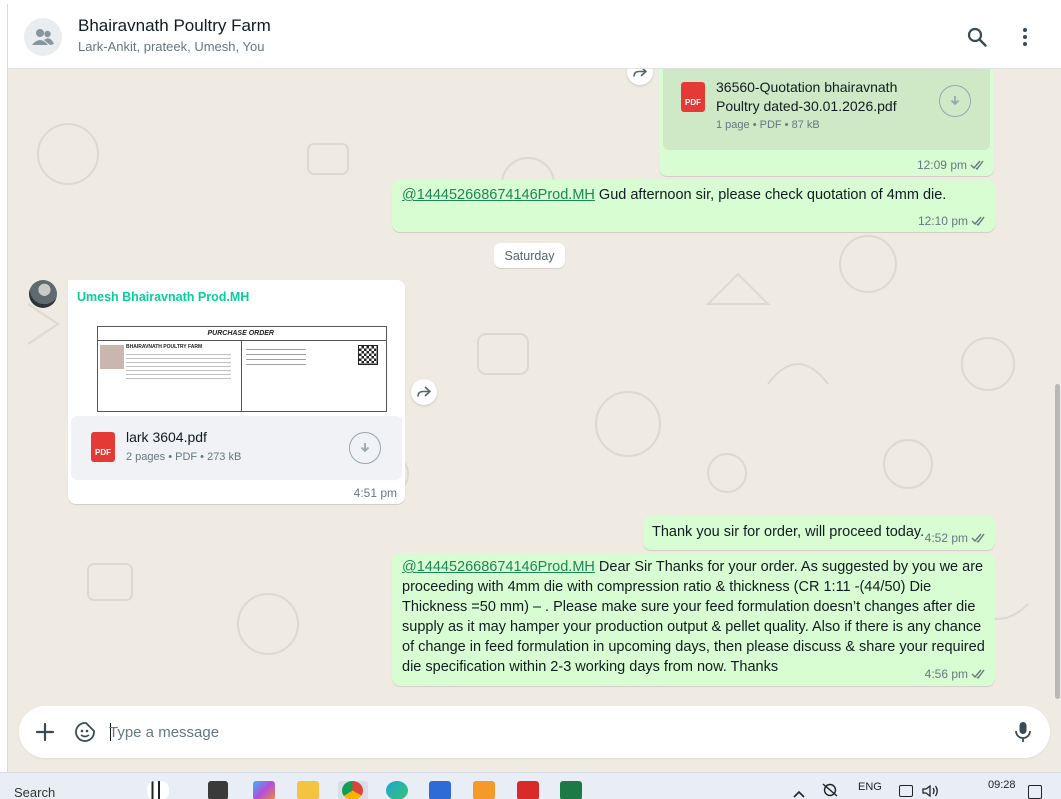 This screenshot has height=799, width=1061. What do you see at coordinates (1002, 785) in the screenshot?
I see `clock: 09:28` at bounding box center [1002, 785].